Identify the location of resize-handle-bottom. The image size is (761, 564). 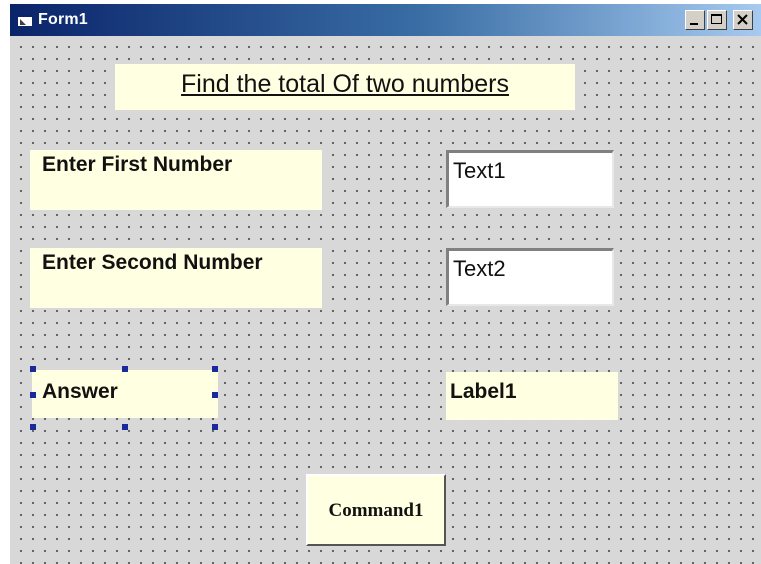
(125, 427).